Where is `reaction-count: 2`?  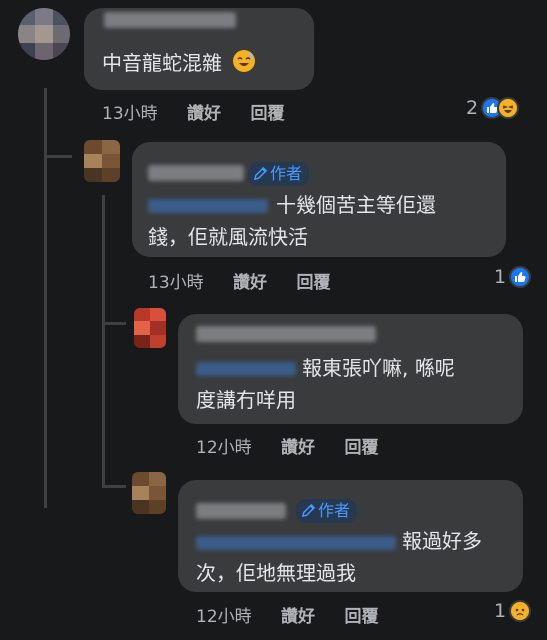
reaction-count: 2 is located at coordinates (472, 108).